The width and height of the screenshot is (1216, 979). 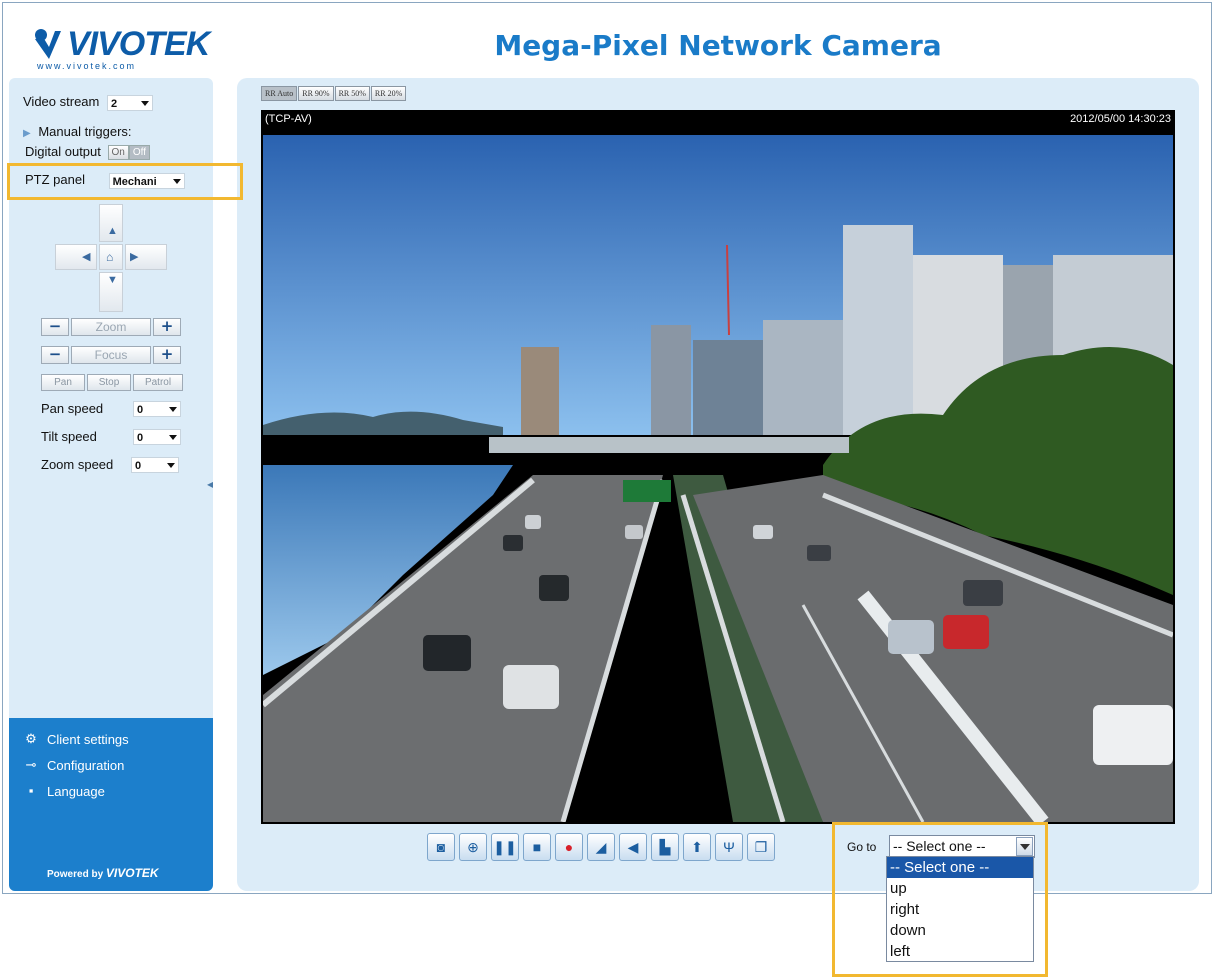 I want to click on pan-speed-select: 0, so click(x=157, y=409).